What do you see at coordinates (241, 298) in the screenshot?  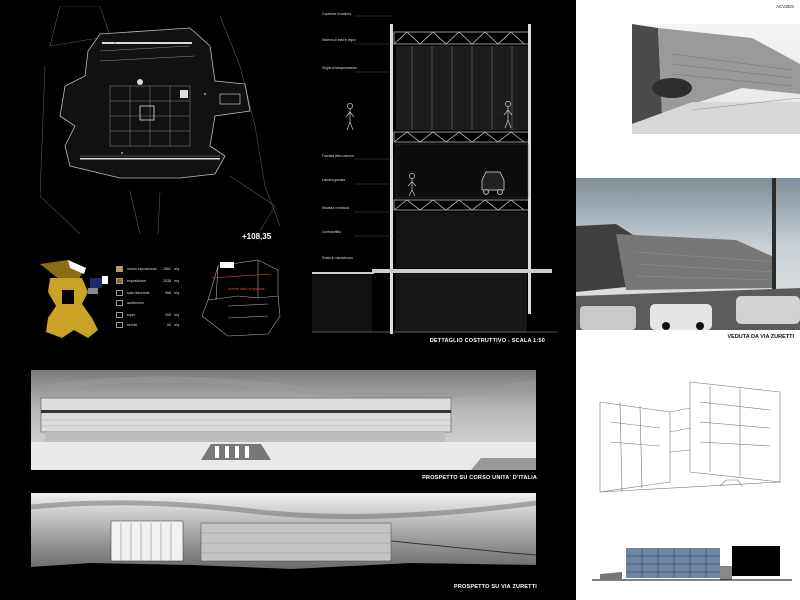 I see `massing-section` at bounding box center [241, 298].